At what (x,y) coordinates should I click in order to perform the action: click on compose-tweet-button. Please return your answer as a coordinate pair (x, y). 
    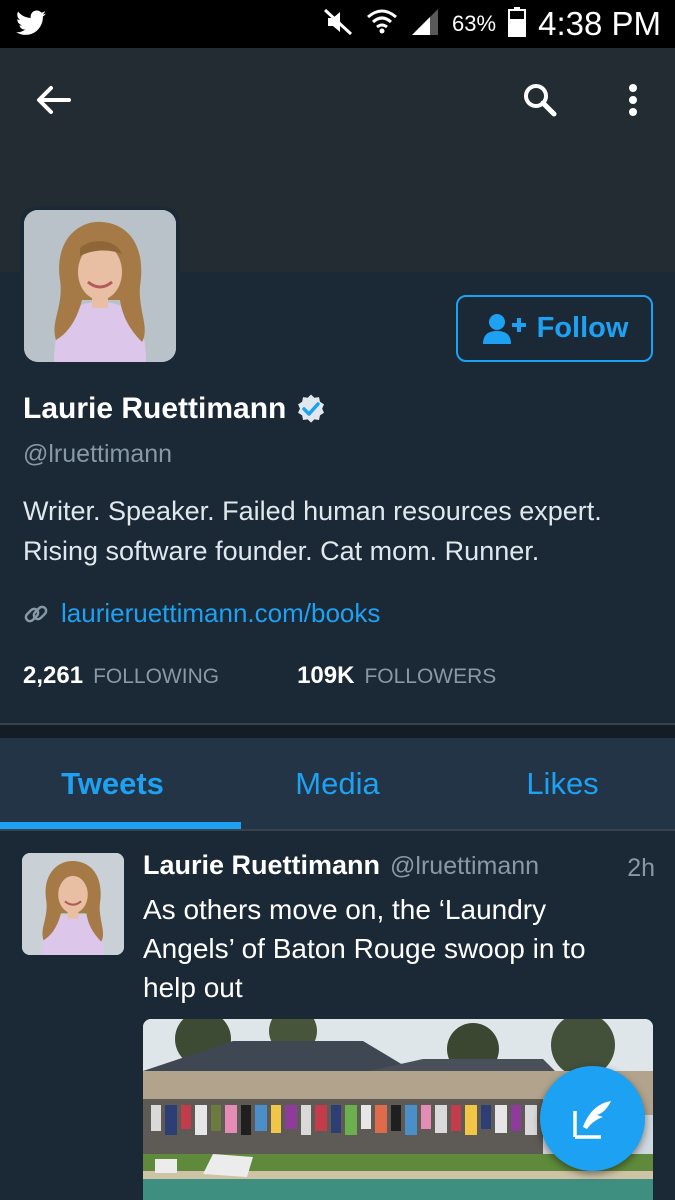
    Looking at the image, I should click on (592, 1118).